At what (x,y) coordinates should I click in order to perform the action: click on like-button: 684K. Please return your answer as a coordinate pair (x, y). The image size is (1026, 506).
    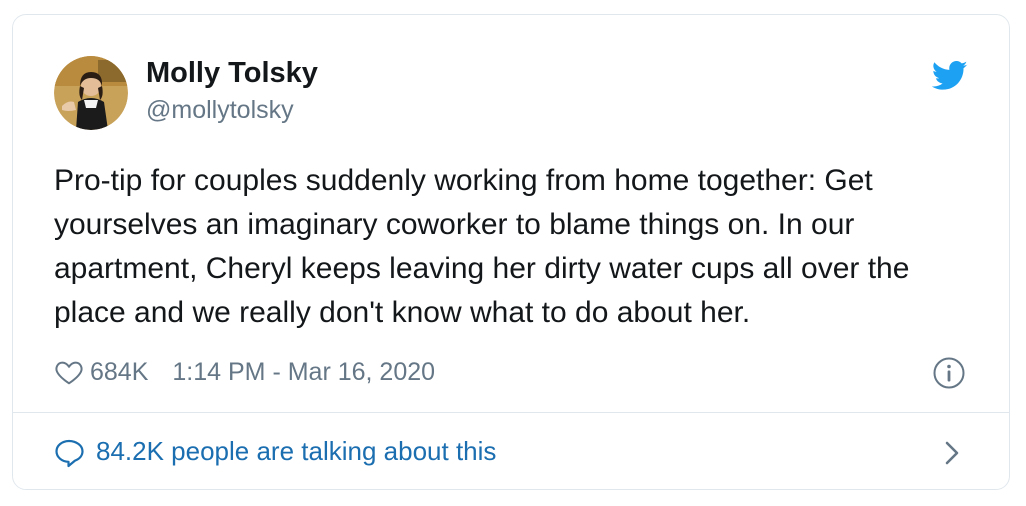
    Looking at the image, I should click on (101, 372).